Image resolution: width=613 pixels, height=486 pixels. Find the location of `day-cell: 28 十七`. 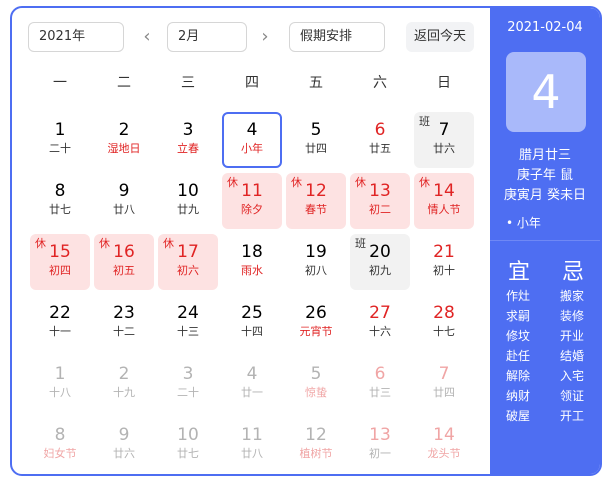

day-cell: 28 十七 is located at coordinates (444, 323).